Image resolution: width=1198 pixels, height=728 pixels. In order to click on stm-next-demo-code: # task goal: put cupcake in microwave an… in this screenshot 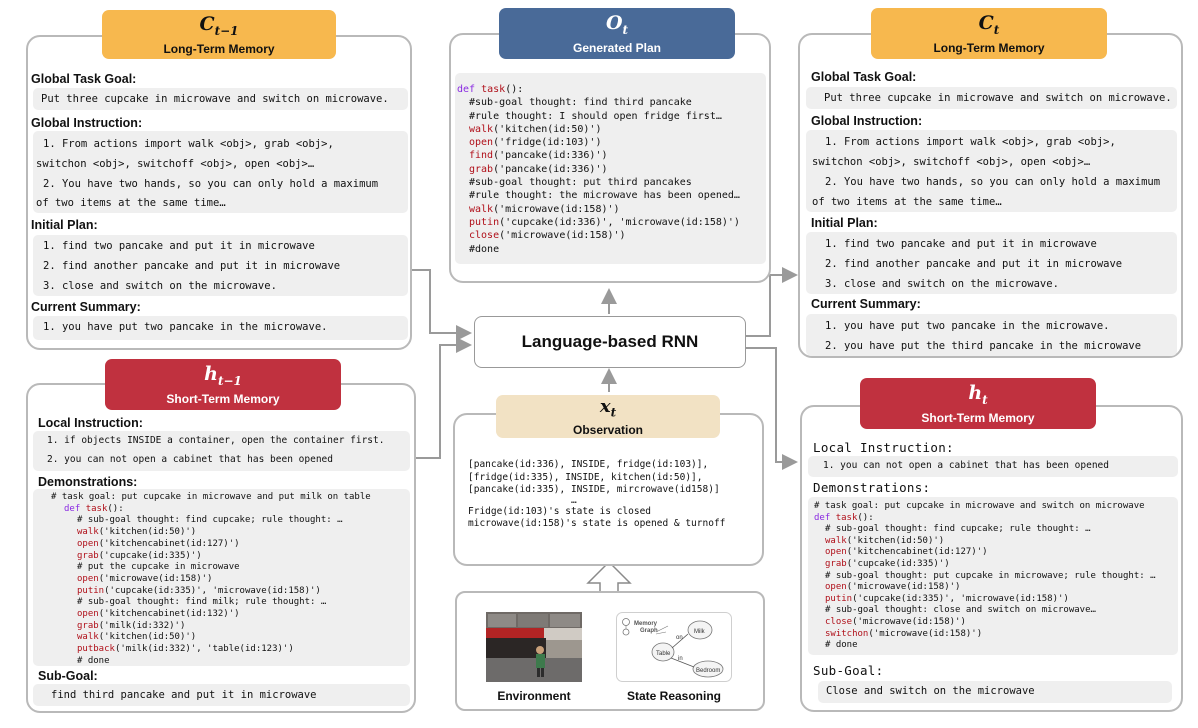, I will do `click(985, 576)`.